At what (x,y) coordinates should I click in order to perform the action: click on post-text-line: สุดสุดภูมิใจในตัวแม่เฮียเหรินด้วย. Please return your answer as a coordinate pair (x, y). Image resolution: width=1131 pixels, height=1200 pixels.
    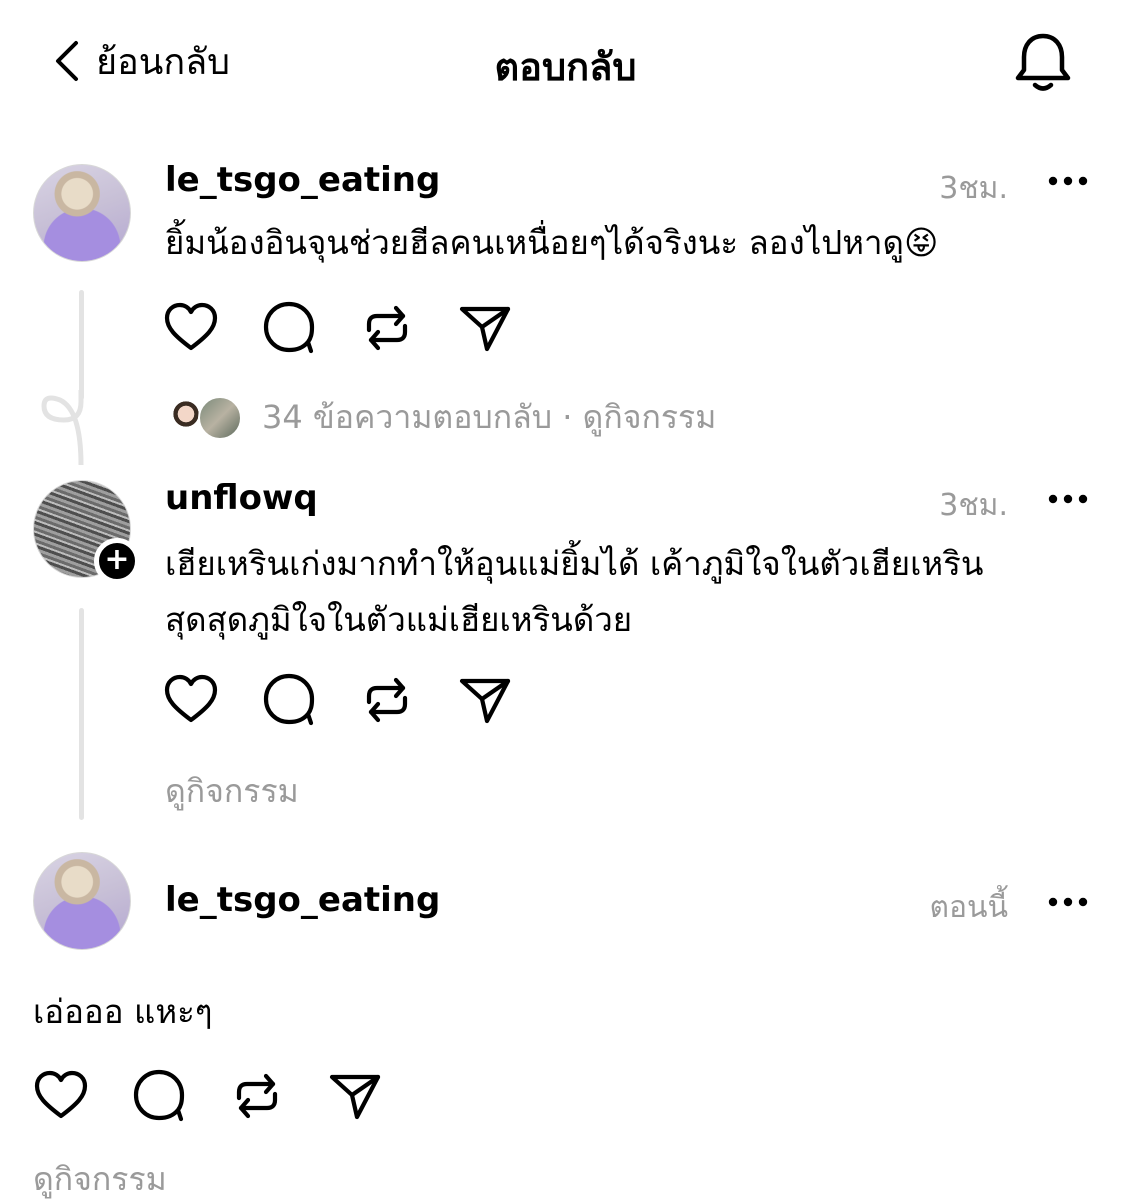
    Looking at the image, I should click on (399, 619).